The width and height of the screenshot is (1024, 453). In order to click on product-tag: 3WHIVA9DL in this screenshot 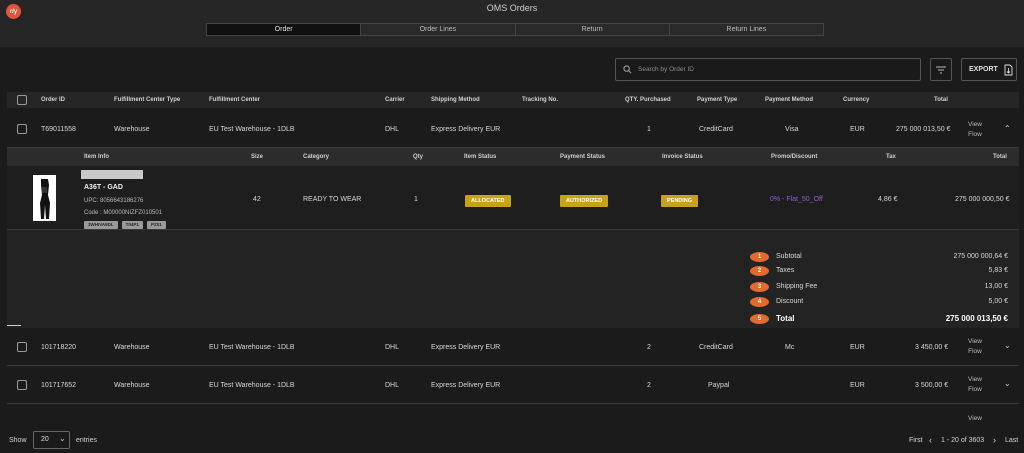, I will do `click(101, 225)`.